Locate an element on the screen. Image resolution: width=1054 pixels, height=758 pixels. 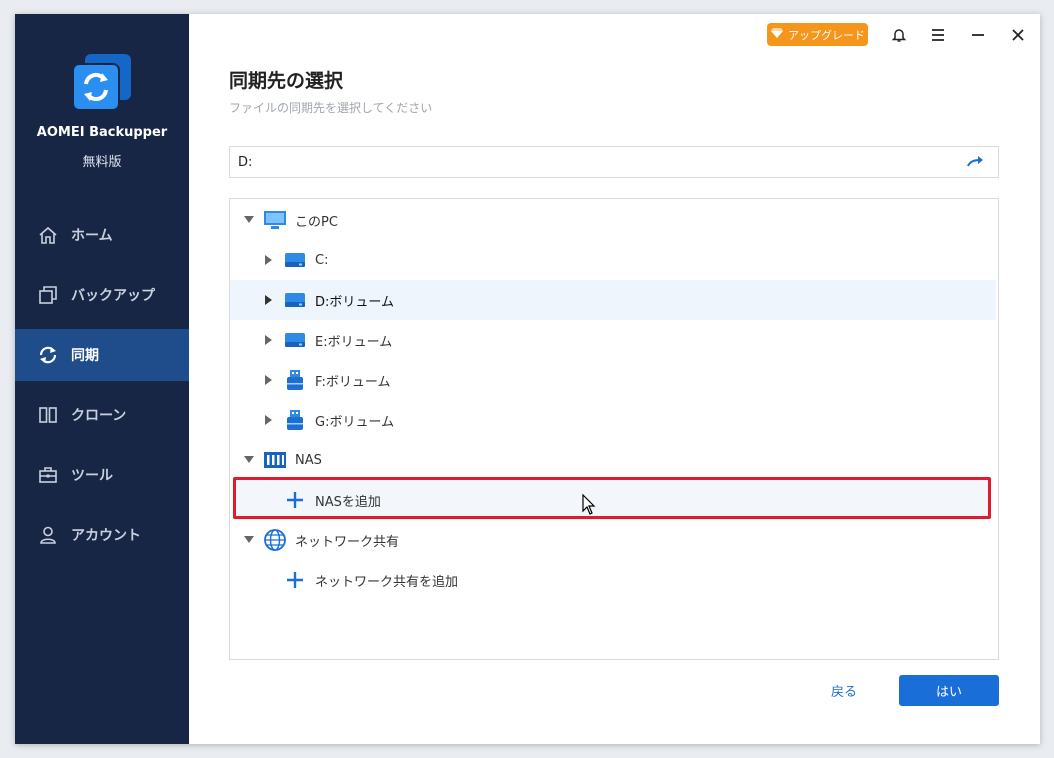
sidebar-item-sync: 同期 is located at coordinates (102, 355).